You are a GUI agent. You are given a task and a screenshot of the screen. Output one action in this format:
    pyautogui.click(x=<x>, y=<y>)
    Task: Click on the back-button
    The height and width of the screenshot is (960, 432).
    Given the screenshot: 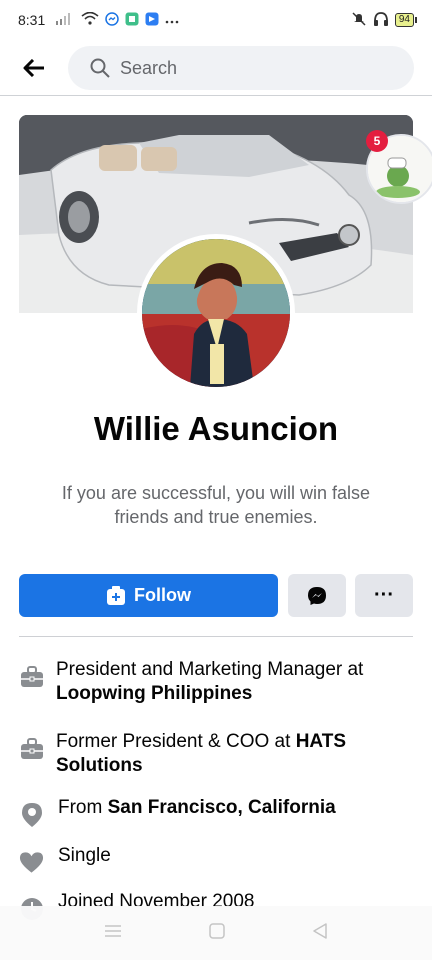 What is the action you would take?
    pyautogui.click(x=34, y=68)
    